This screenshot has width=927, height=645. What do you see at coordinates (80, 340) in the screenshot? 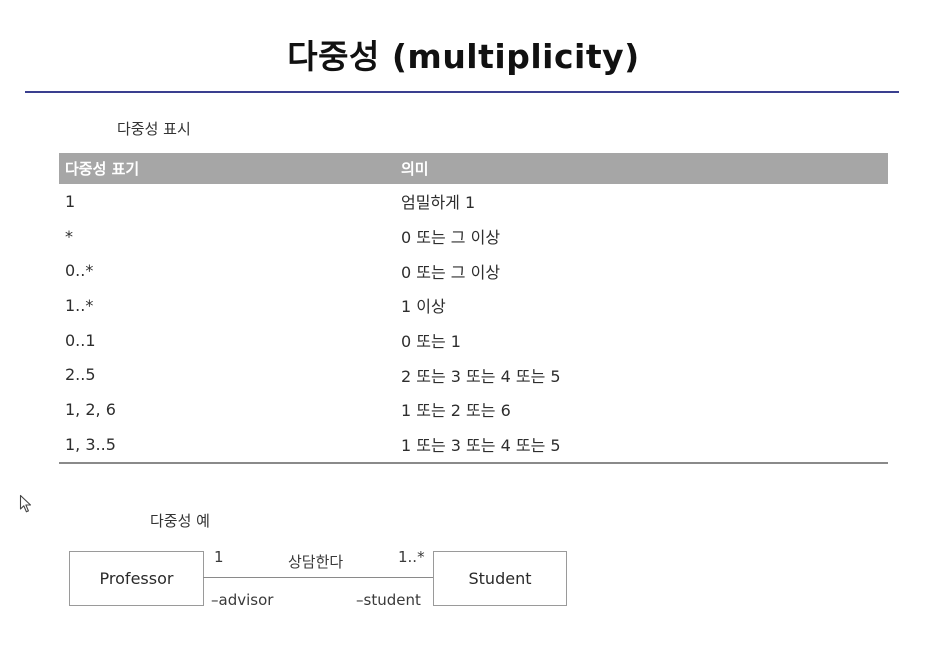
I see `notation-cell: 0..1` at bounding box center [80, 340].